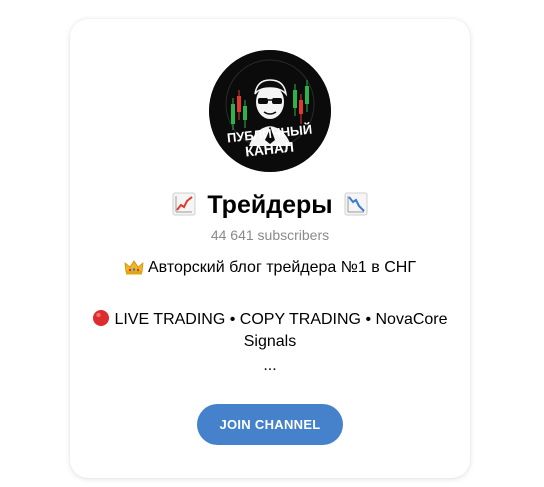 The width and height of the screenshot is (544, 487). I want to click on crown-icon, so click(134, 267).